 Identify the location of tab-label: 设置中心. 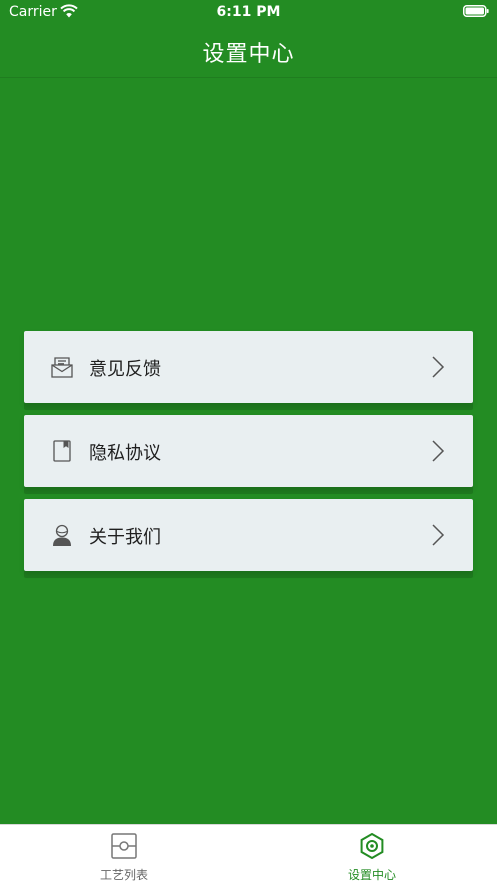
(371, 875).